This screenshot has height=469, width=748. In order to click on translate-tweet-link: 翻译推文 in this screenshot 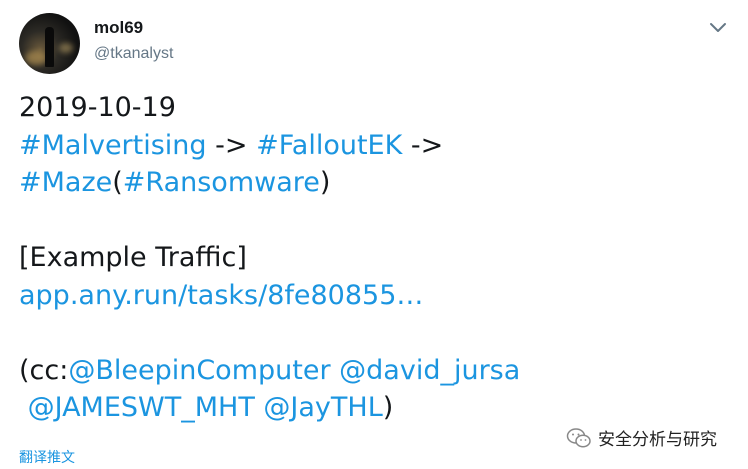, I will do `click(47, 457)`.